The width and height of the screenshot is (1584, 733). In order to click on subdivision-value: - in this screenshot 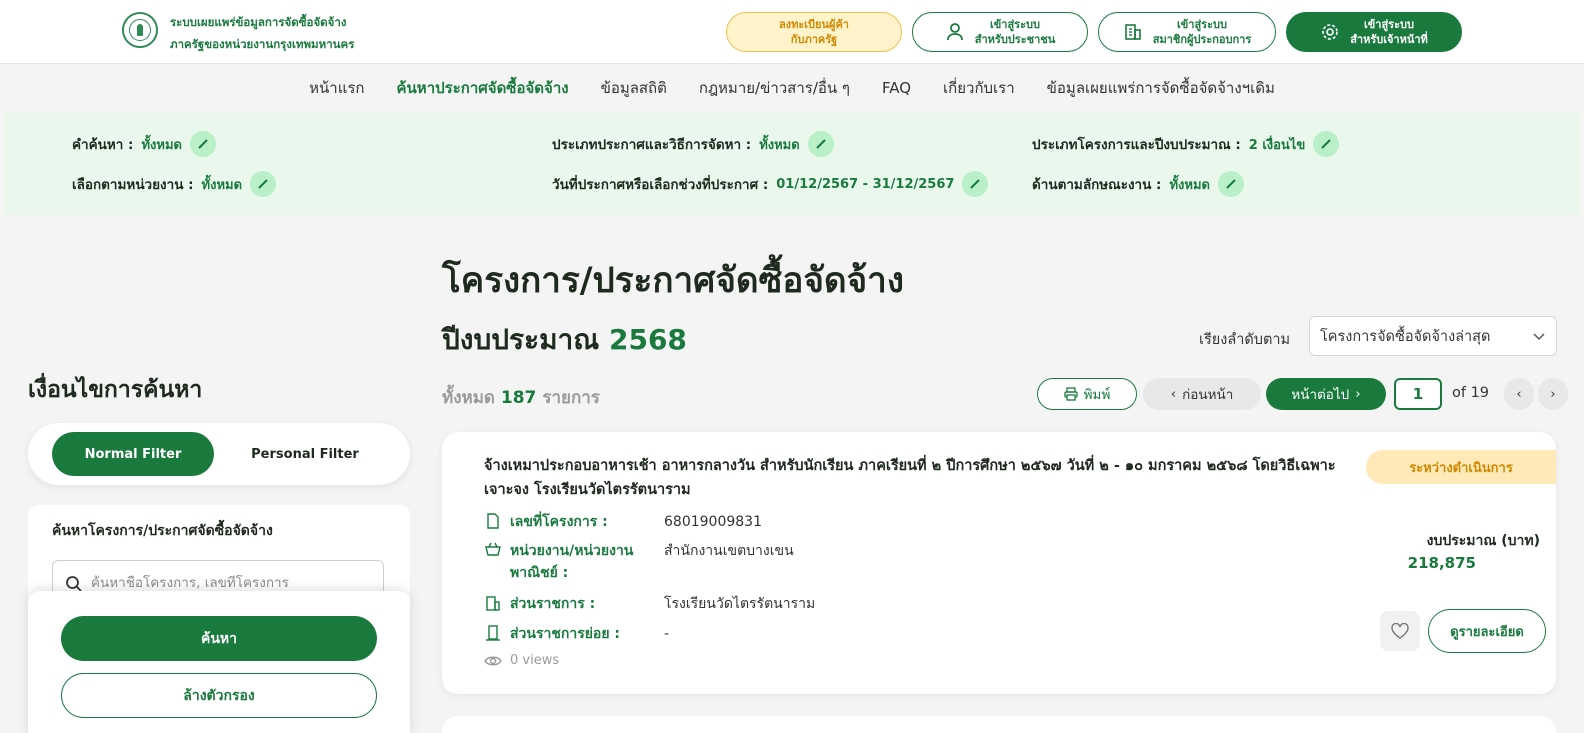, I will do `click(667, 634)`.